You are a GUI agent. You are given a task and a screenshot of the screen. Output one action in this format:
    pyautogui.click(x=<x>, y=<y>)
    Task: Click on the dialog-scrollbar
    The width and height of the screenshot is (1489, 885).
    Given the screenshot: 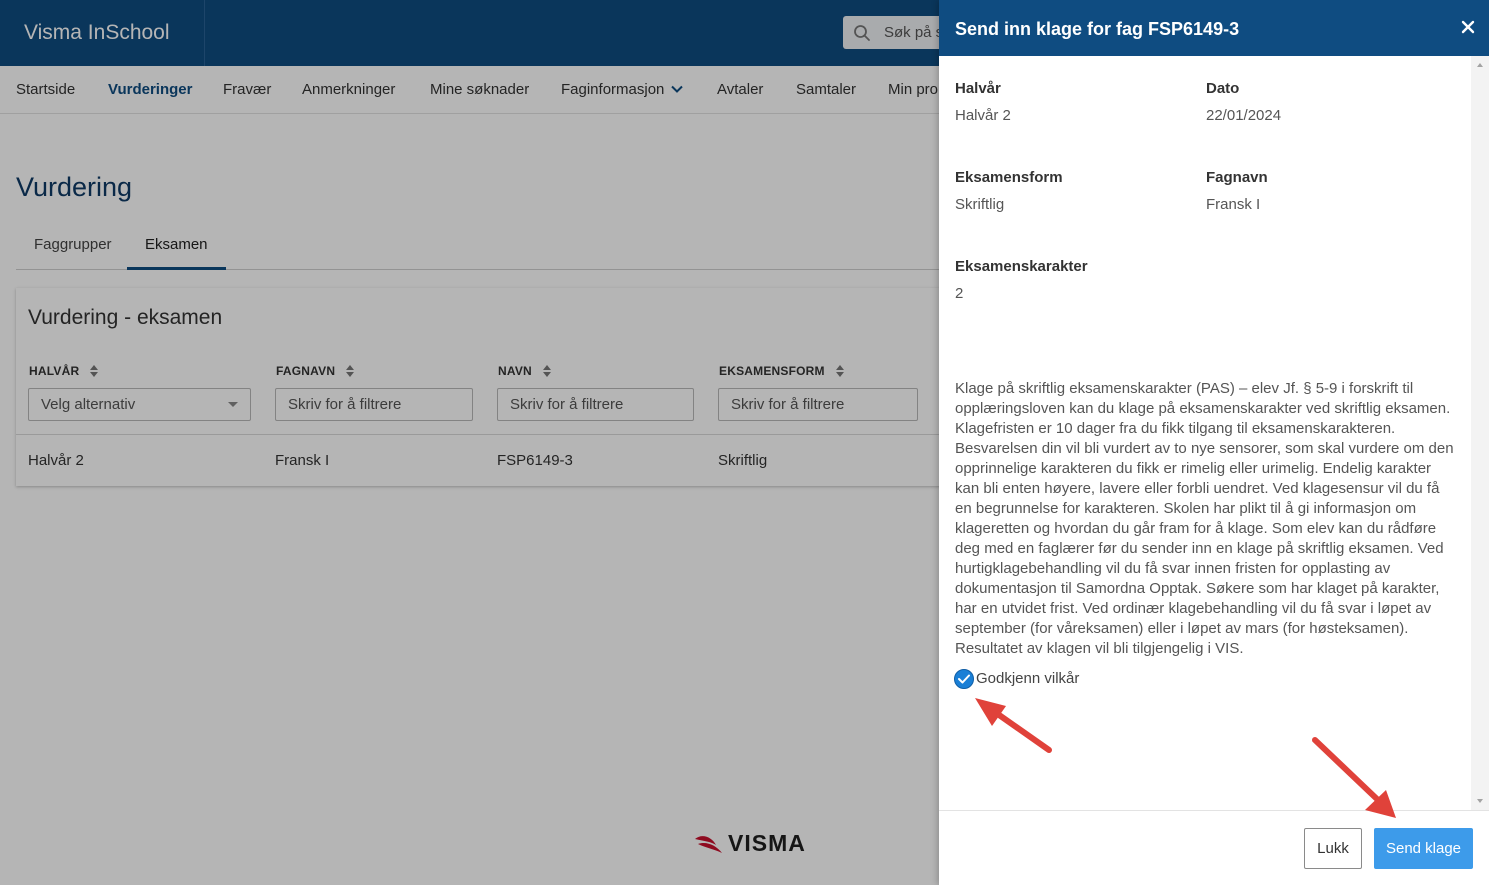 What is the action you would take?
    pyautogui.click(x=1480, y=433)
    